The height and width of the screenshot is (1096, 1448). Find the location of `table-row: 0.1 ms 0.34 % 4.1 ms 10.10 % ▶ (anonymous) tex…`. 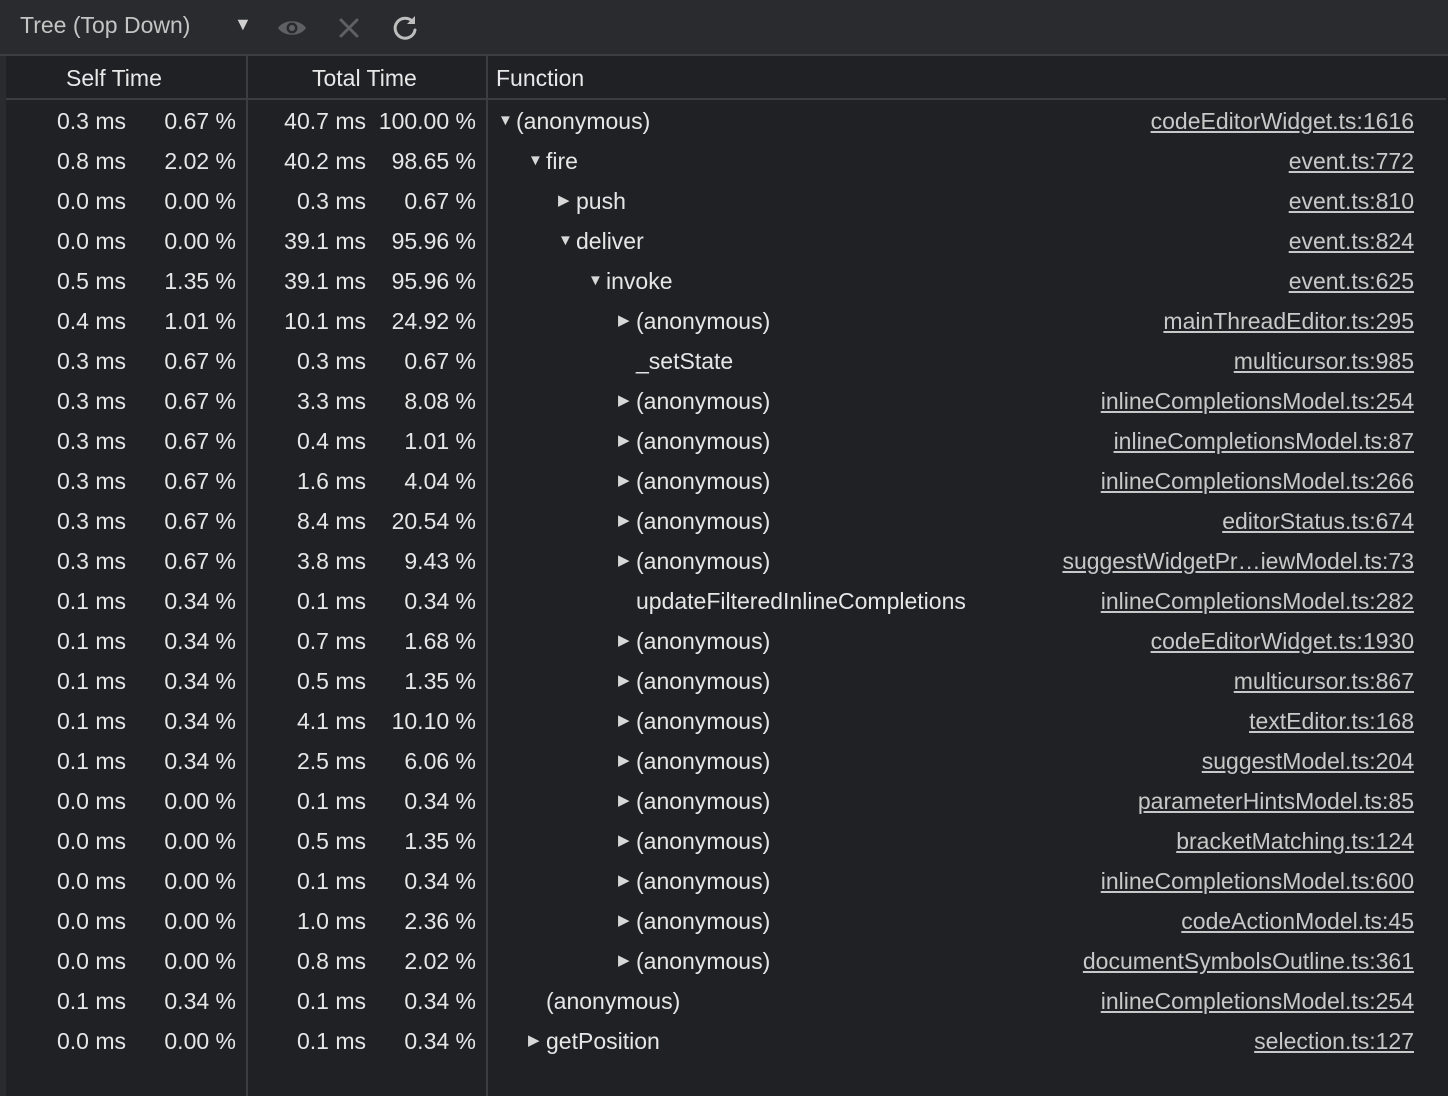

table-row: 0.1 ms 0.34 % 4.1 ms 10.10 % ▶ (anonymous) tex… is located at coordinates (724, 721).